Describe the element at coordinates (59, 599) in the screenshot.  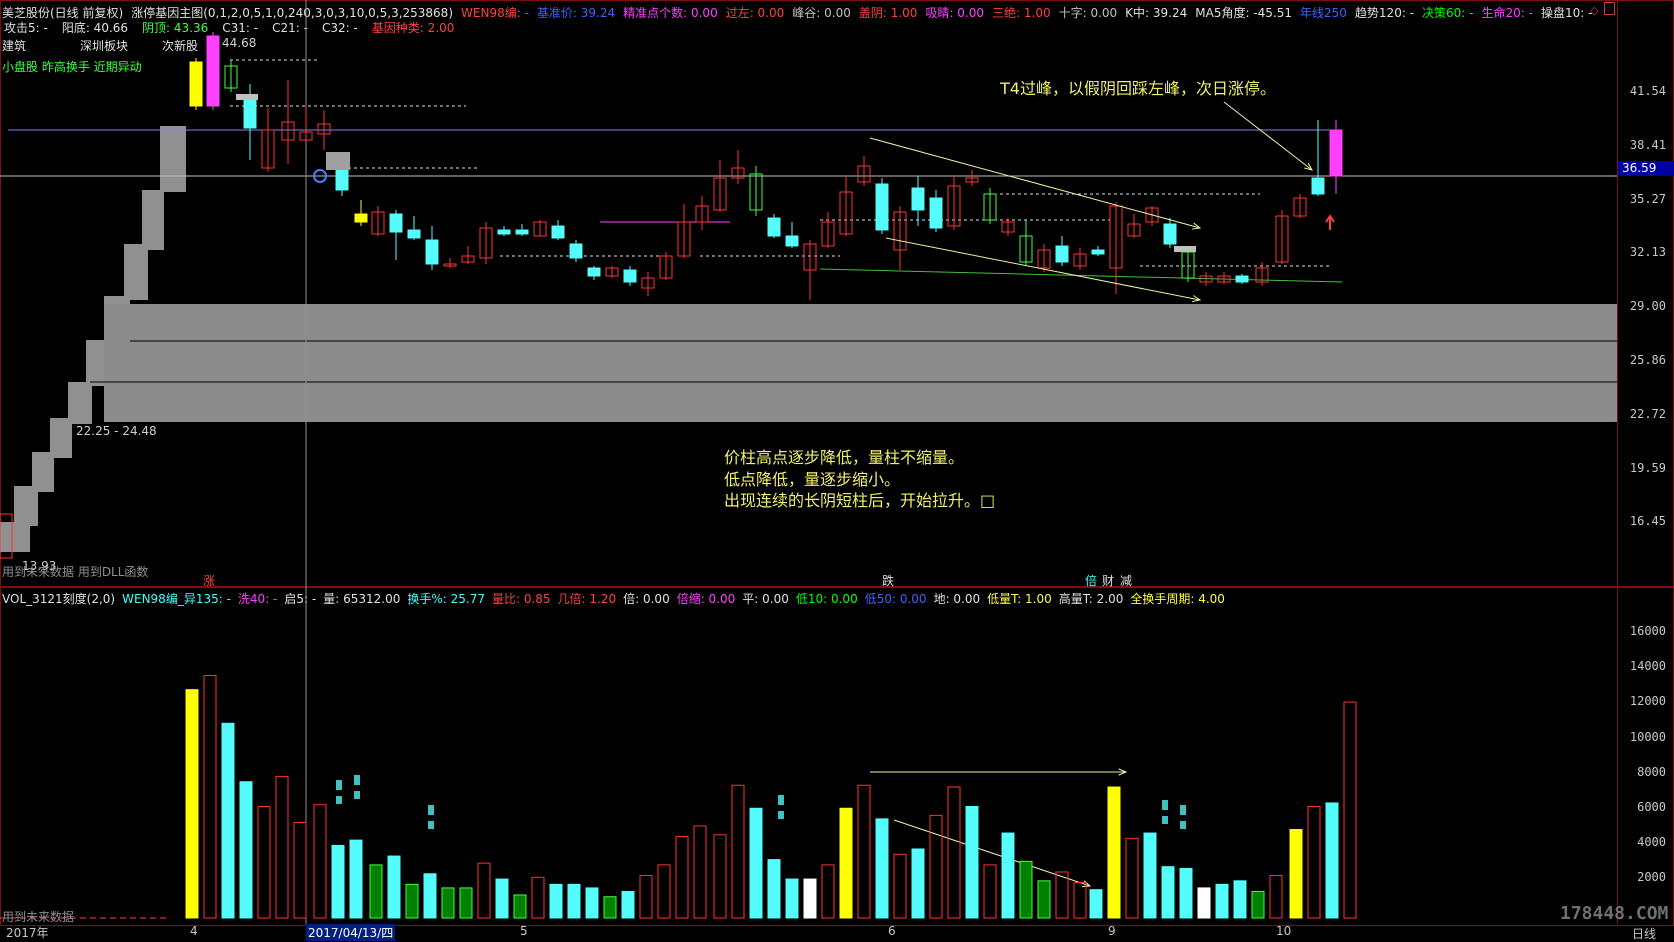
I see `header-field: VOL_3121刻度(2,0)` at that location.